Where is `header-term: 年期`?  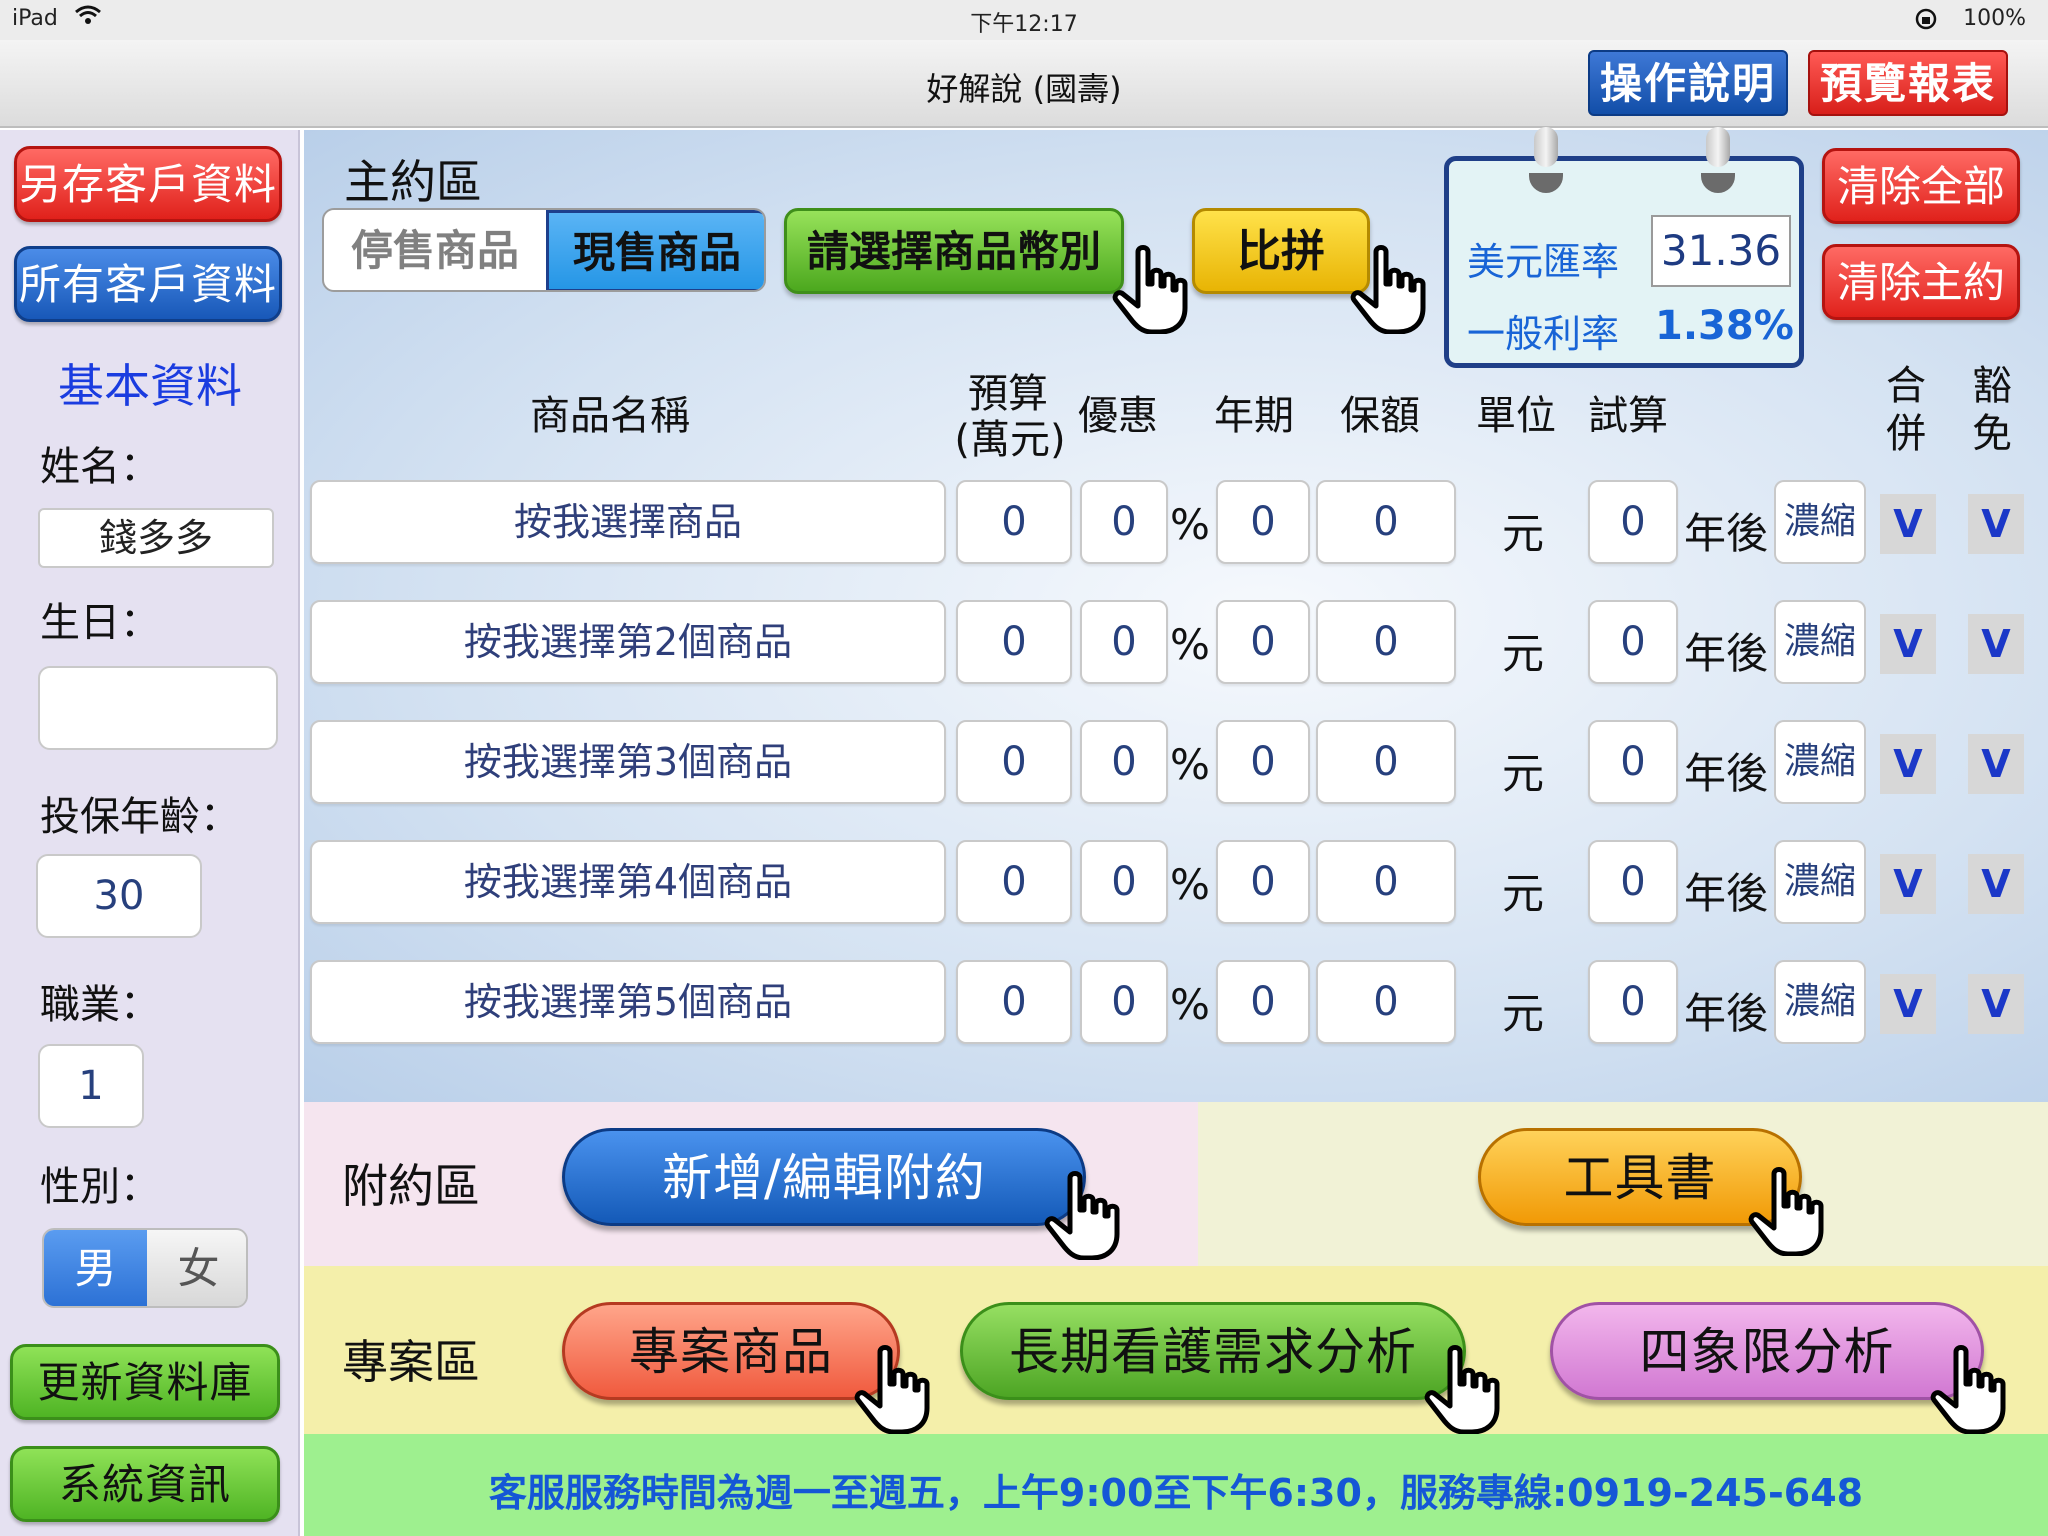
header-term: 年期 is located at coordinates (1254, 416).